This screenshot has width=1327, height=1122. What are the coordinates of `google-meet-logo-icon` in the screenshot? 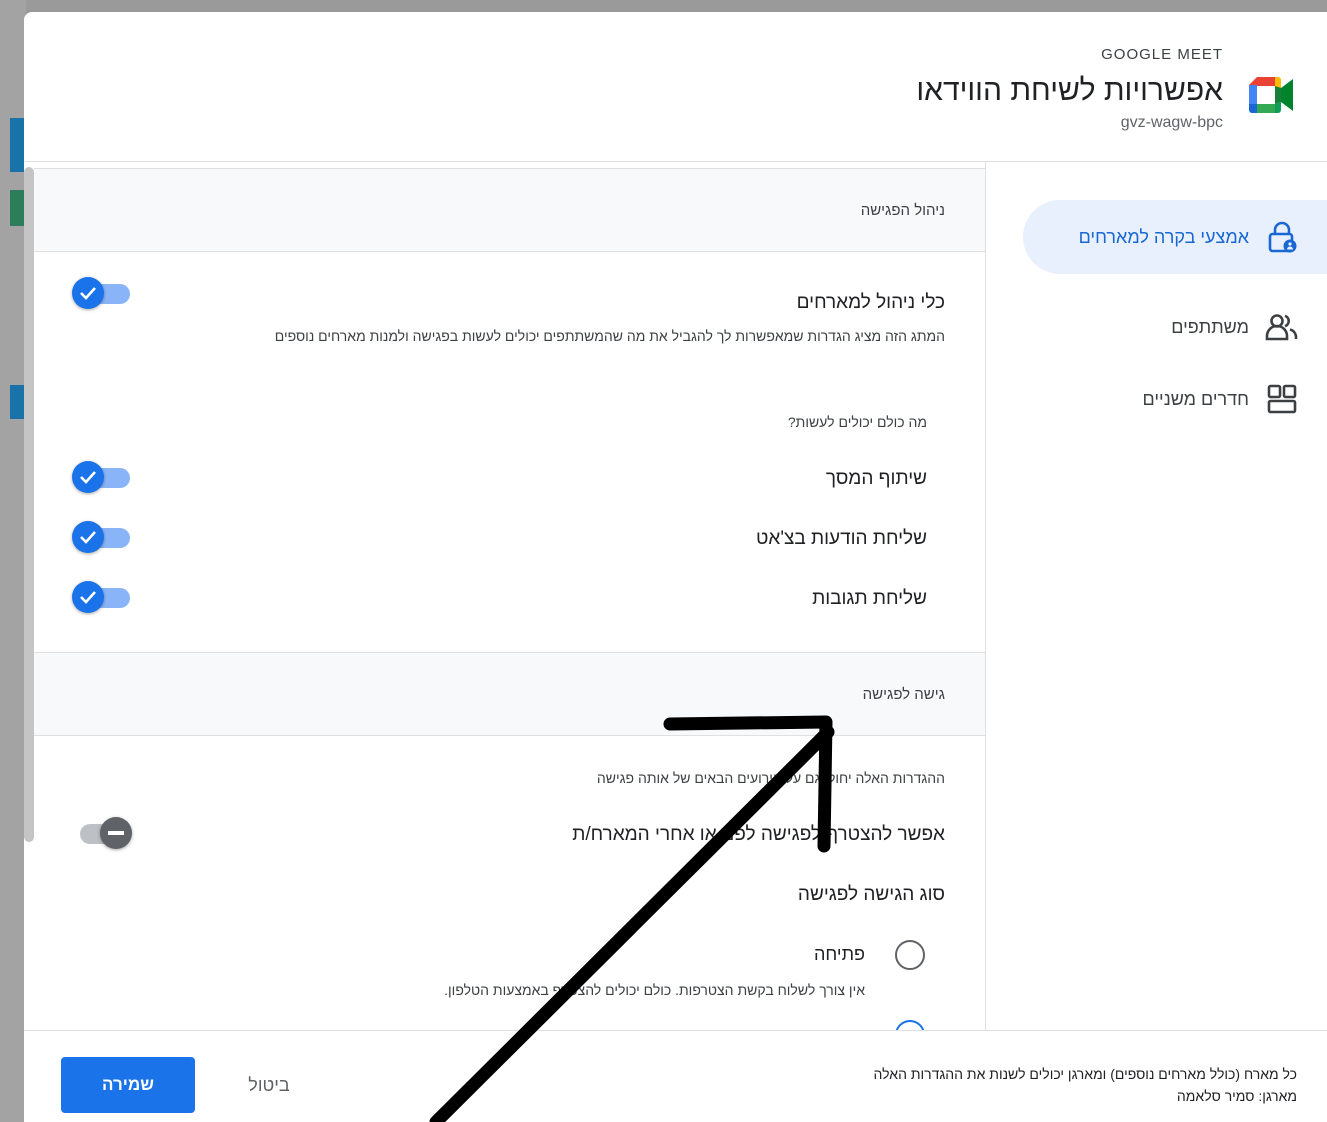 It's located at (1271, 95).